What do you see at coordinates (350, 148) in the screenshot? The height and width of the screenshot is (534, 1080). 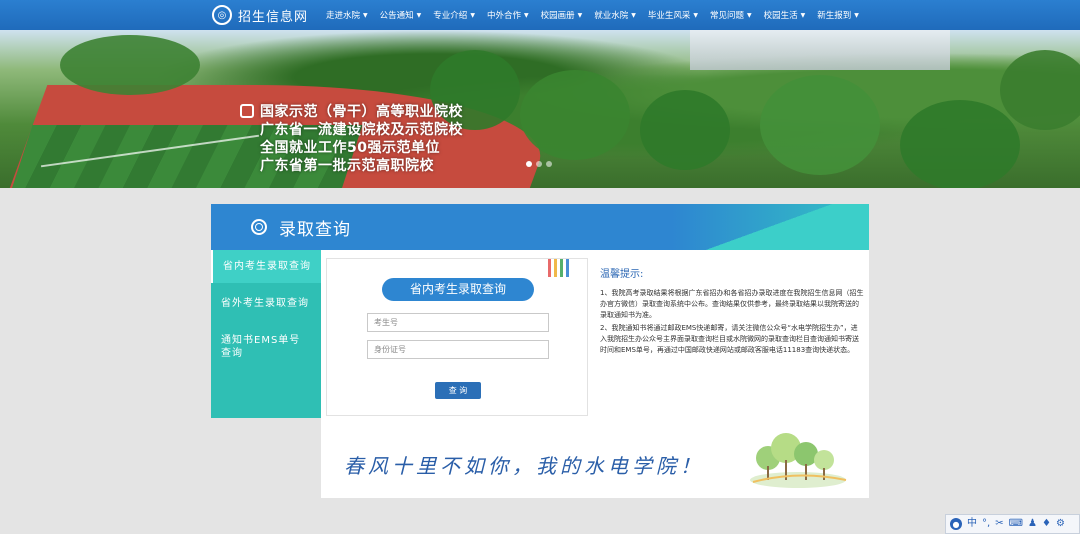 I see `banner-slogan: 全国就业工作50强示范单位` at bounding box center [350, 148].